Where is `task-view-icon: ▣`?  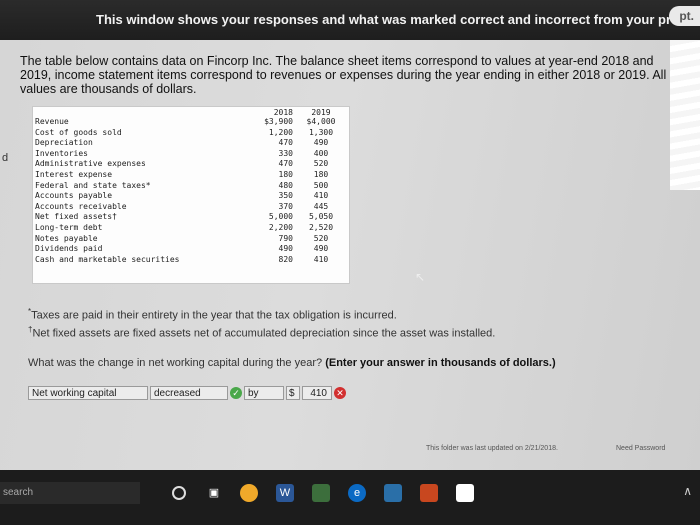 task-view-icon: ▣ is located at coordinates (214, 493).